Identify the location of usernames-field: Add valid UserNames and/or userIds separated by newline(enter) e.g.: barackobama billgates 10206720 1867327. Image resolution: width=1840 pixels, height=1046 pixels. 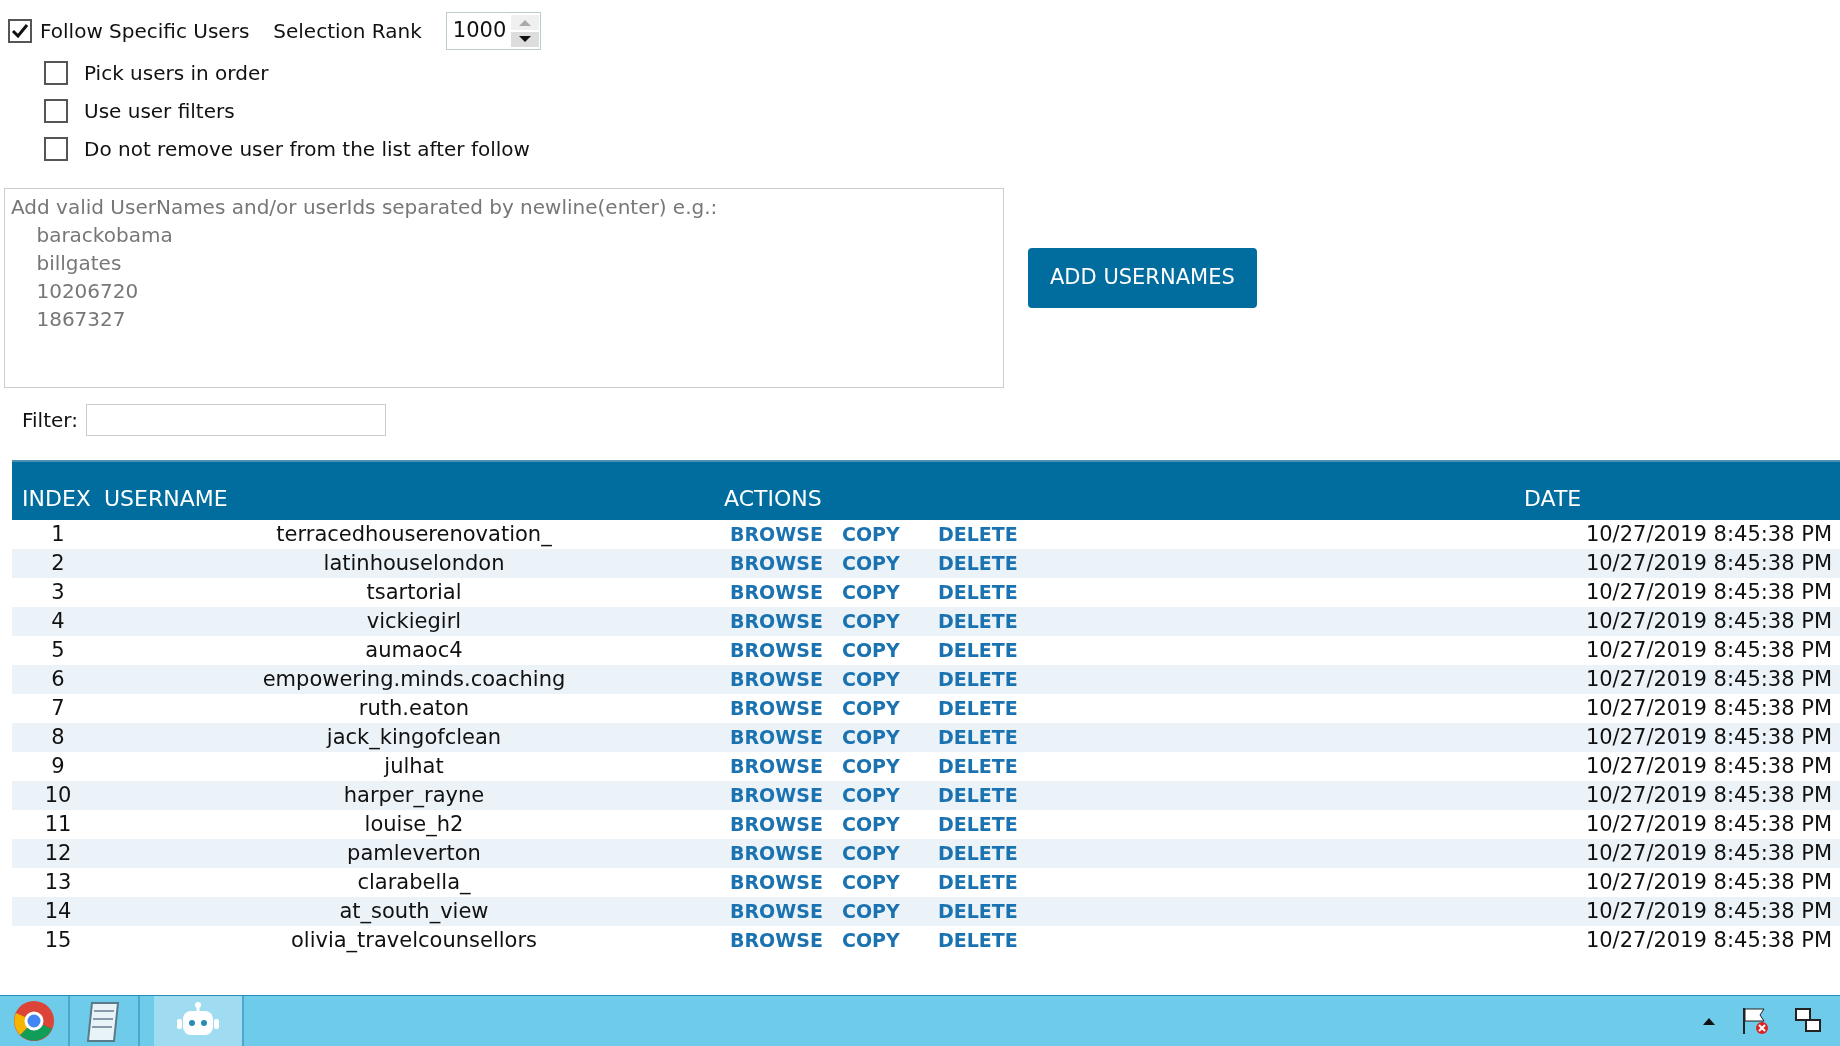
(504, 288).